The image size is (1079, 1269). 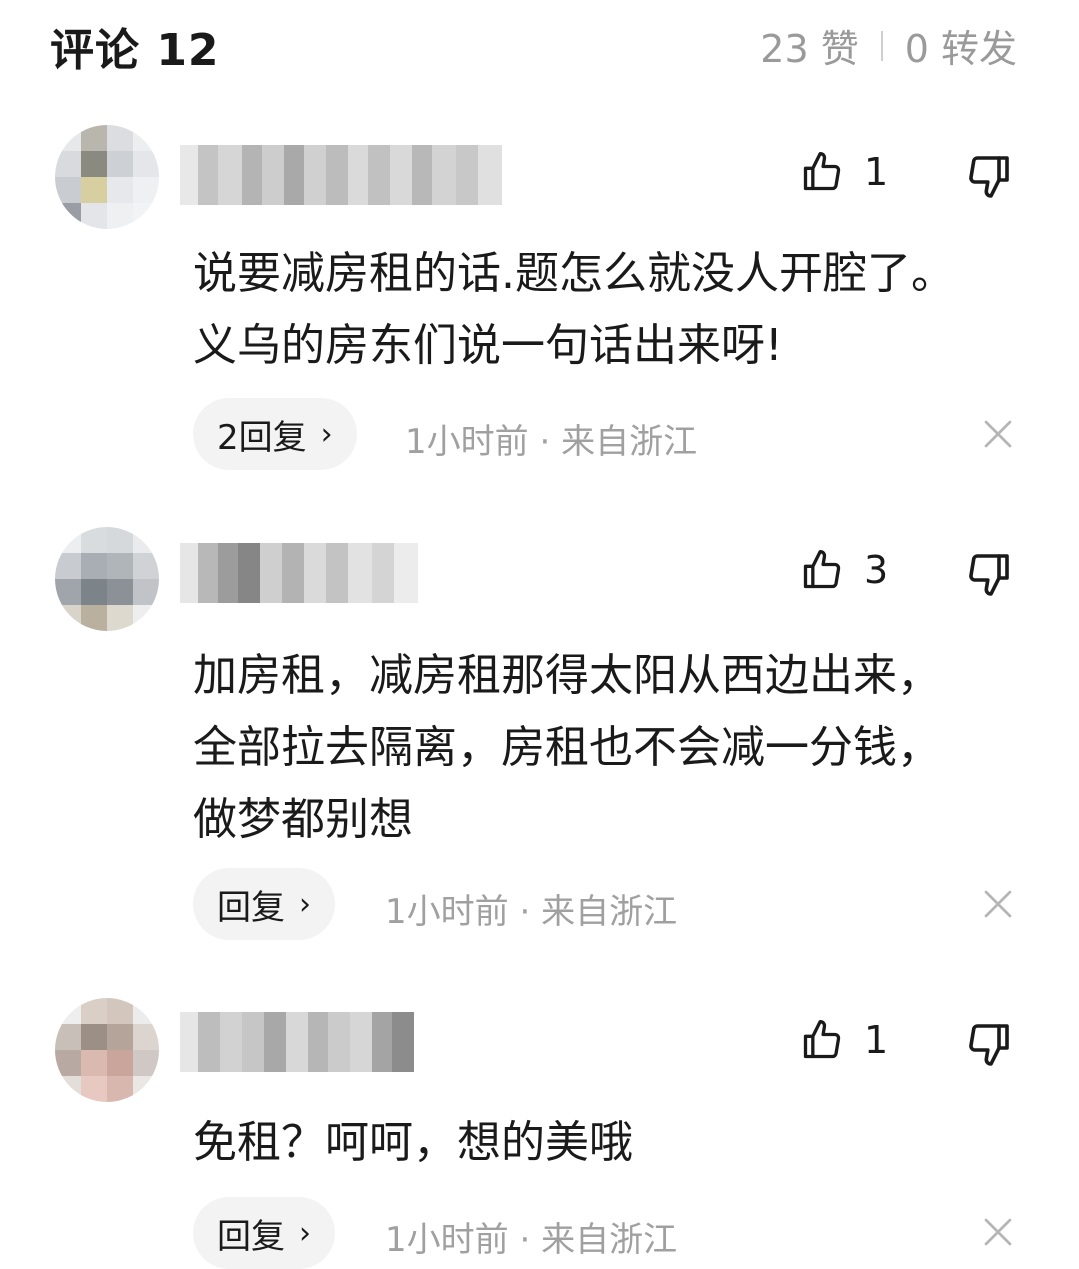 I want to click on reply-button: 2回复 ›, so click(x=275, y=434).